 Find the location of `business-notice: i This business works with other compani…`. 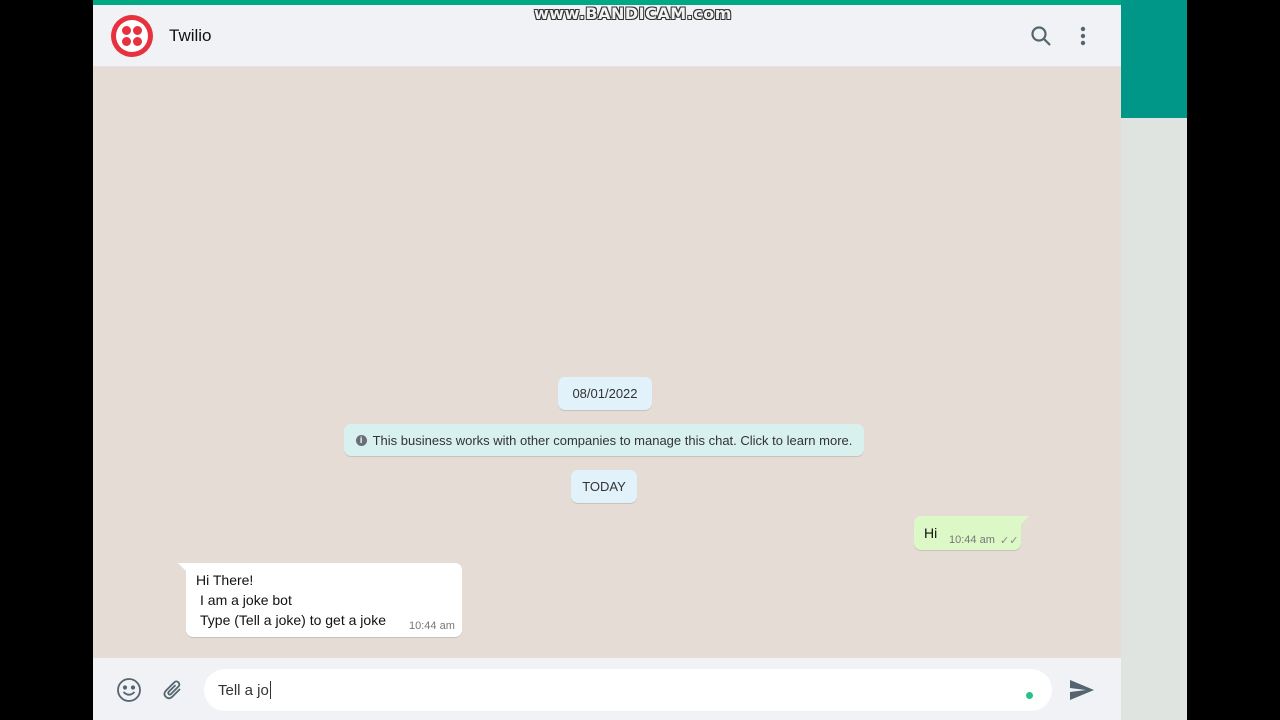

business-notice: i This business works with other compani… is located at coordinates (604, 440).